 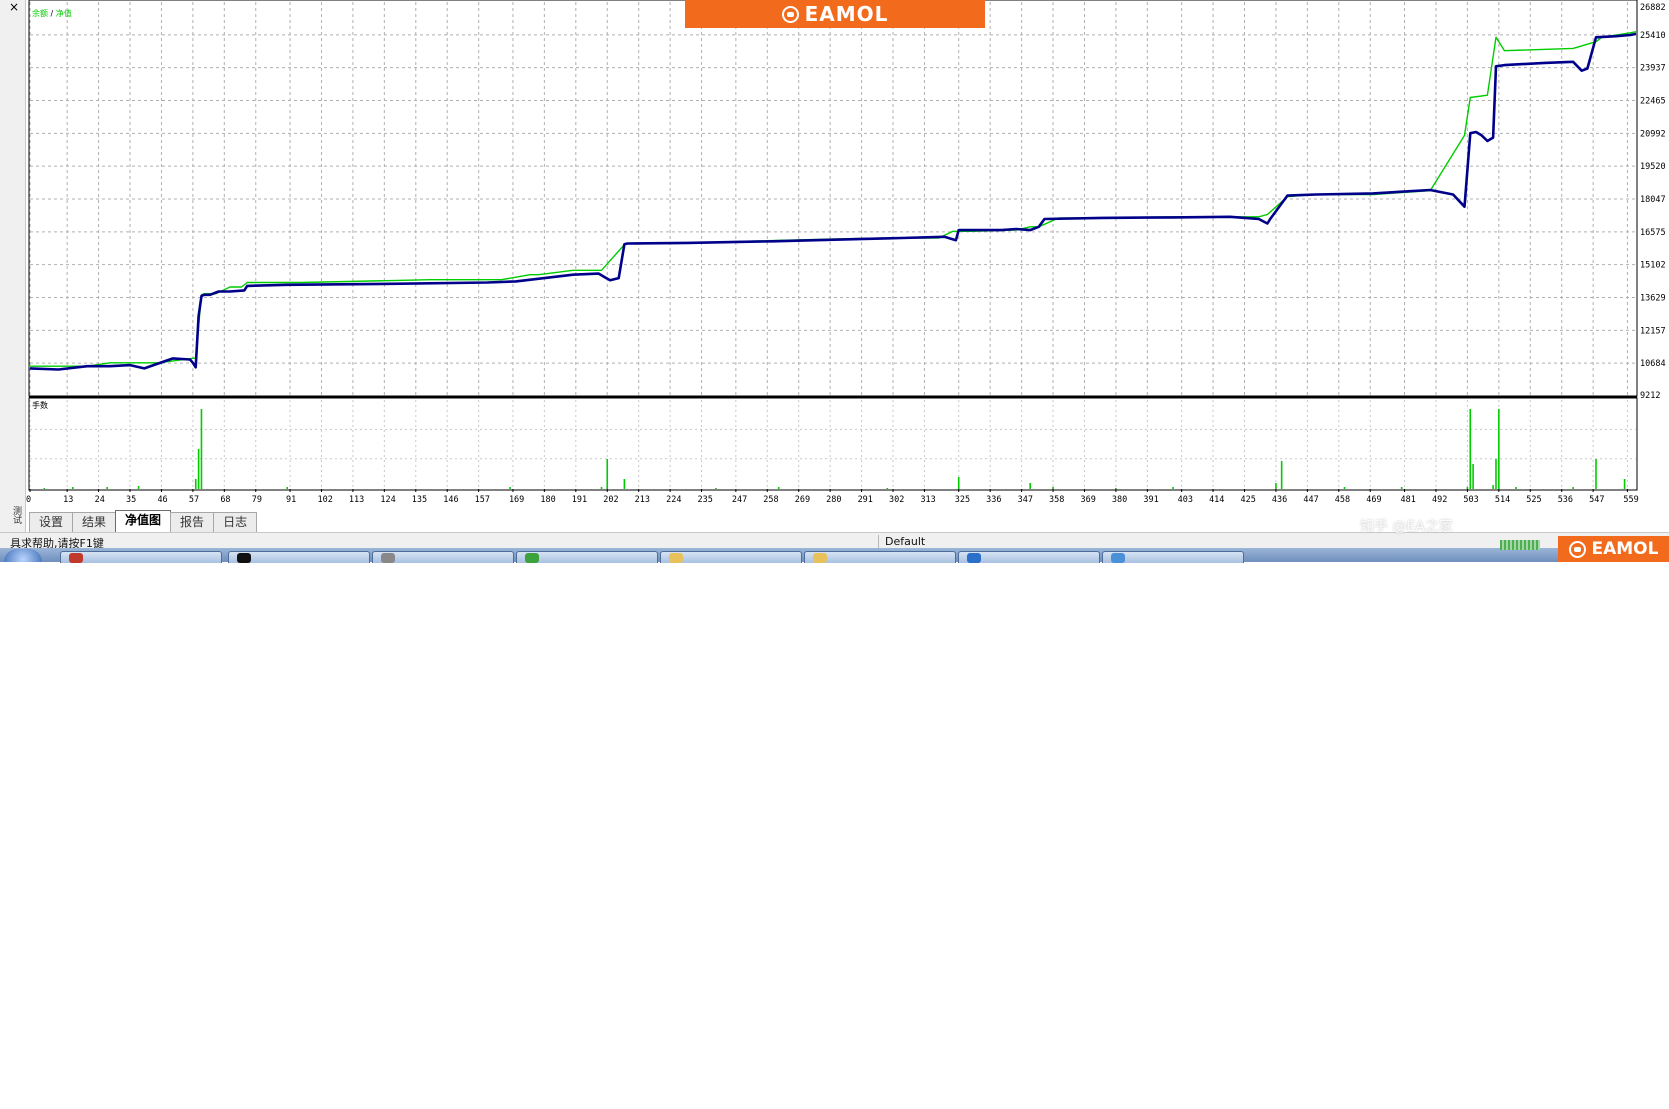 I want to click on x-tick-label: 391, so click(x=1150, y=500).